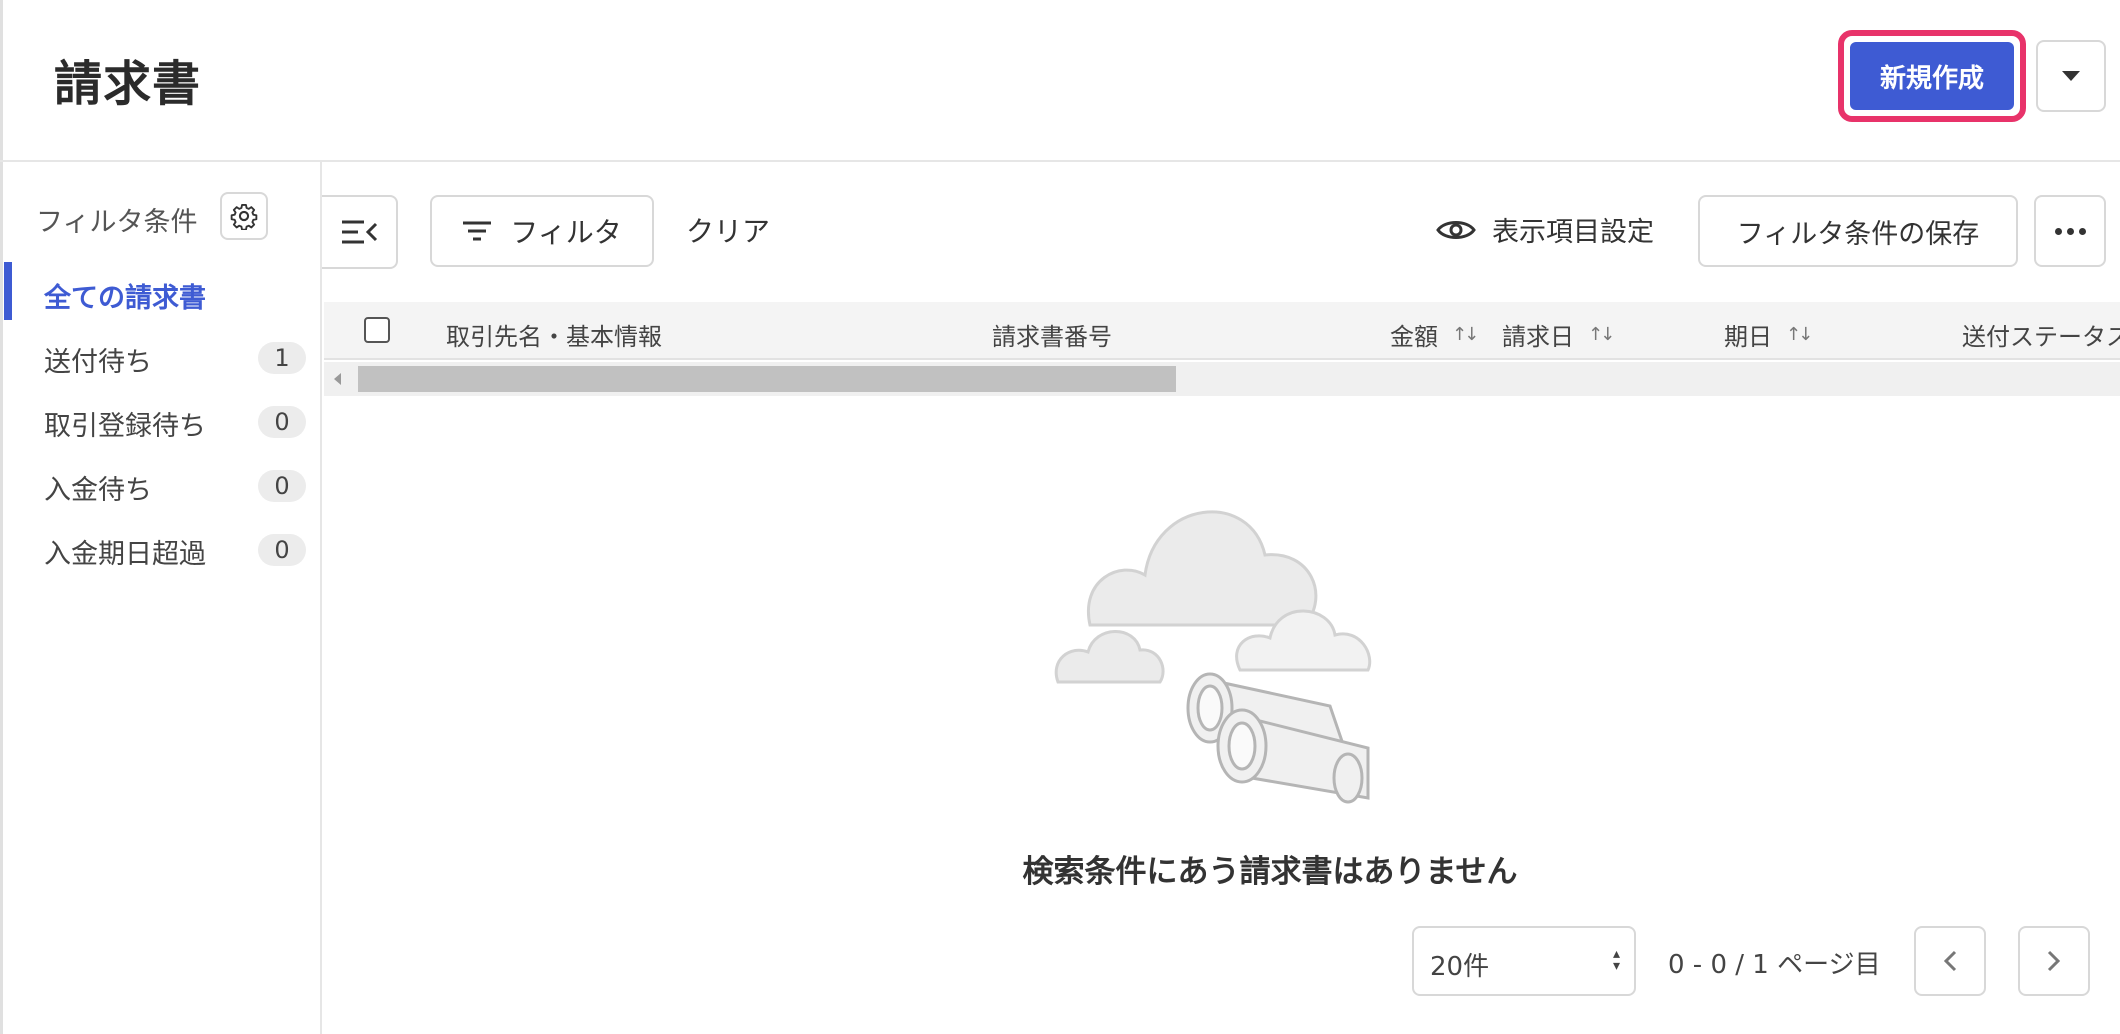 This screenshot has height=1034, width=2120. Describe the element at coordinates (117, 222) in the screenshot. I see `sidebar-title: フィルタ条件` at that location.